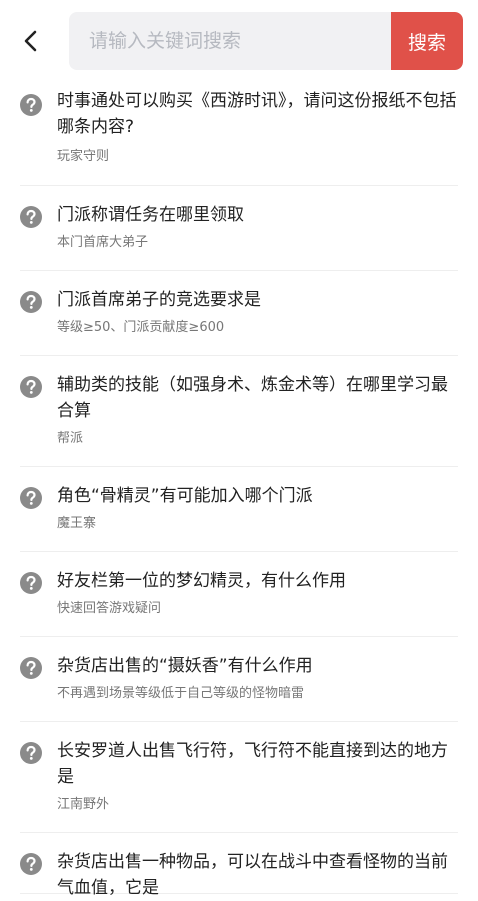  Describe the element at coordinates (239, 679) in the screenshot. I see `qa-list-item: 杂货店出售的“摄妖香”有什么作用不再遇到场景等级低于自己等级的怪物暗雷` at that location.